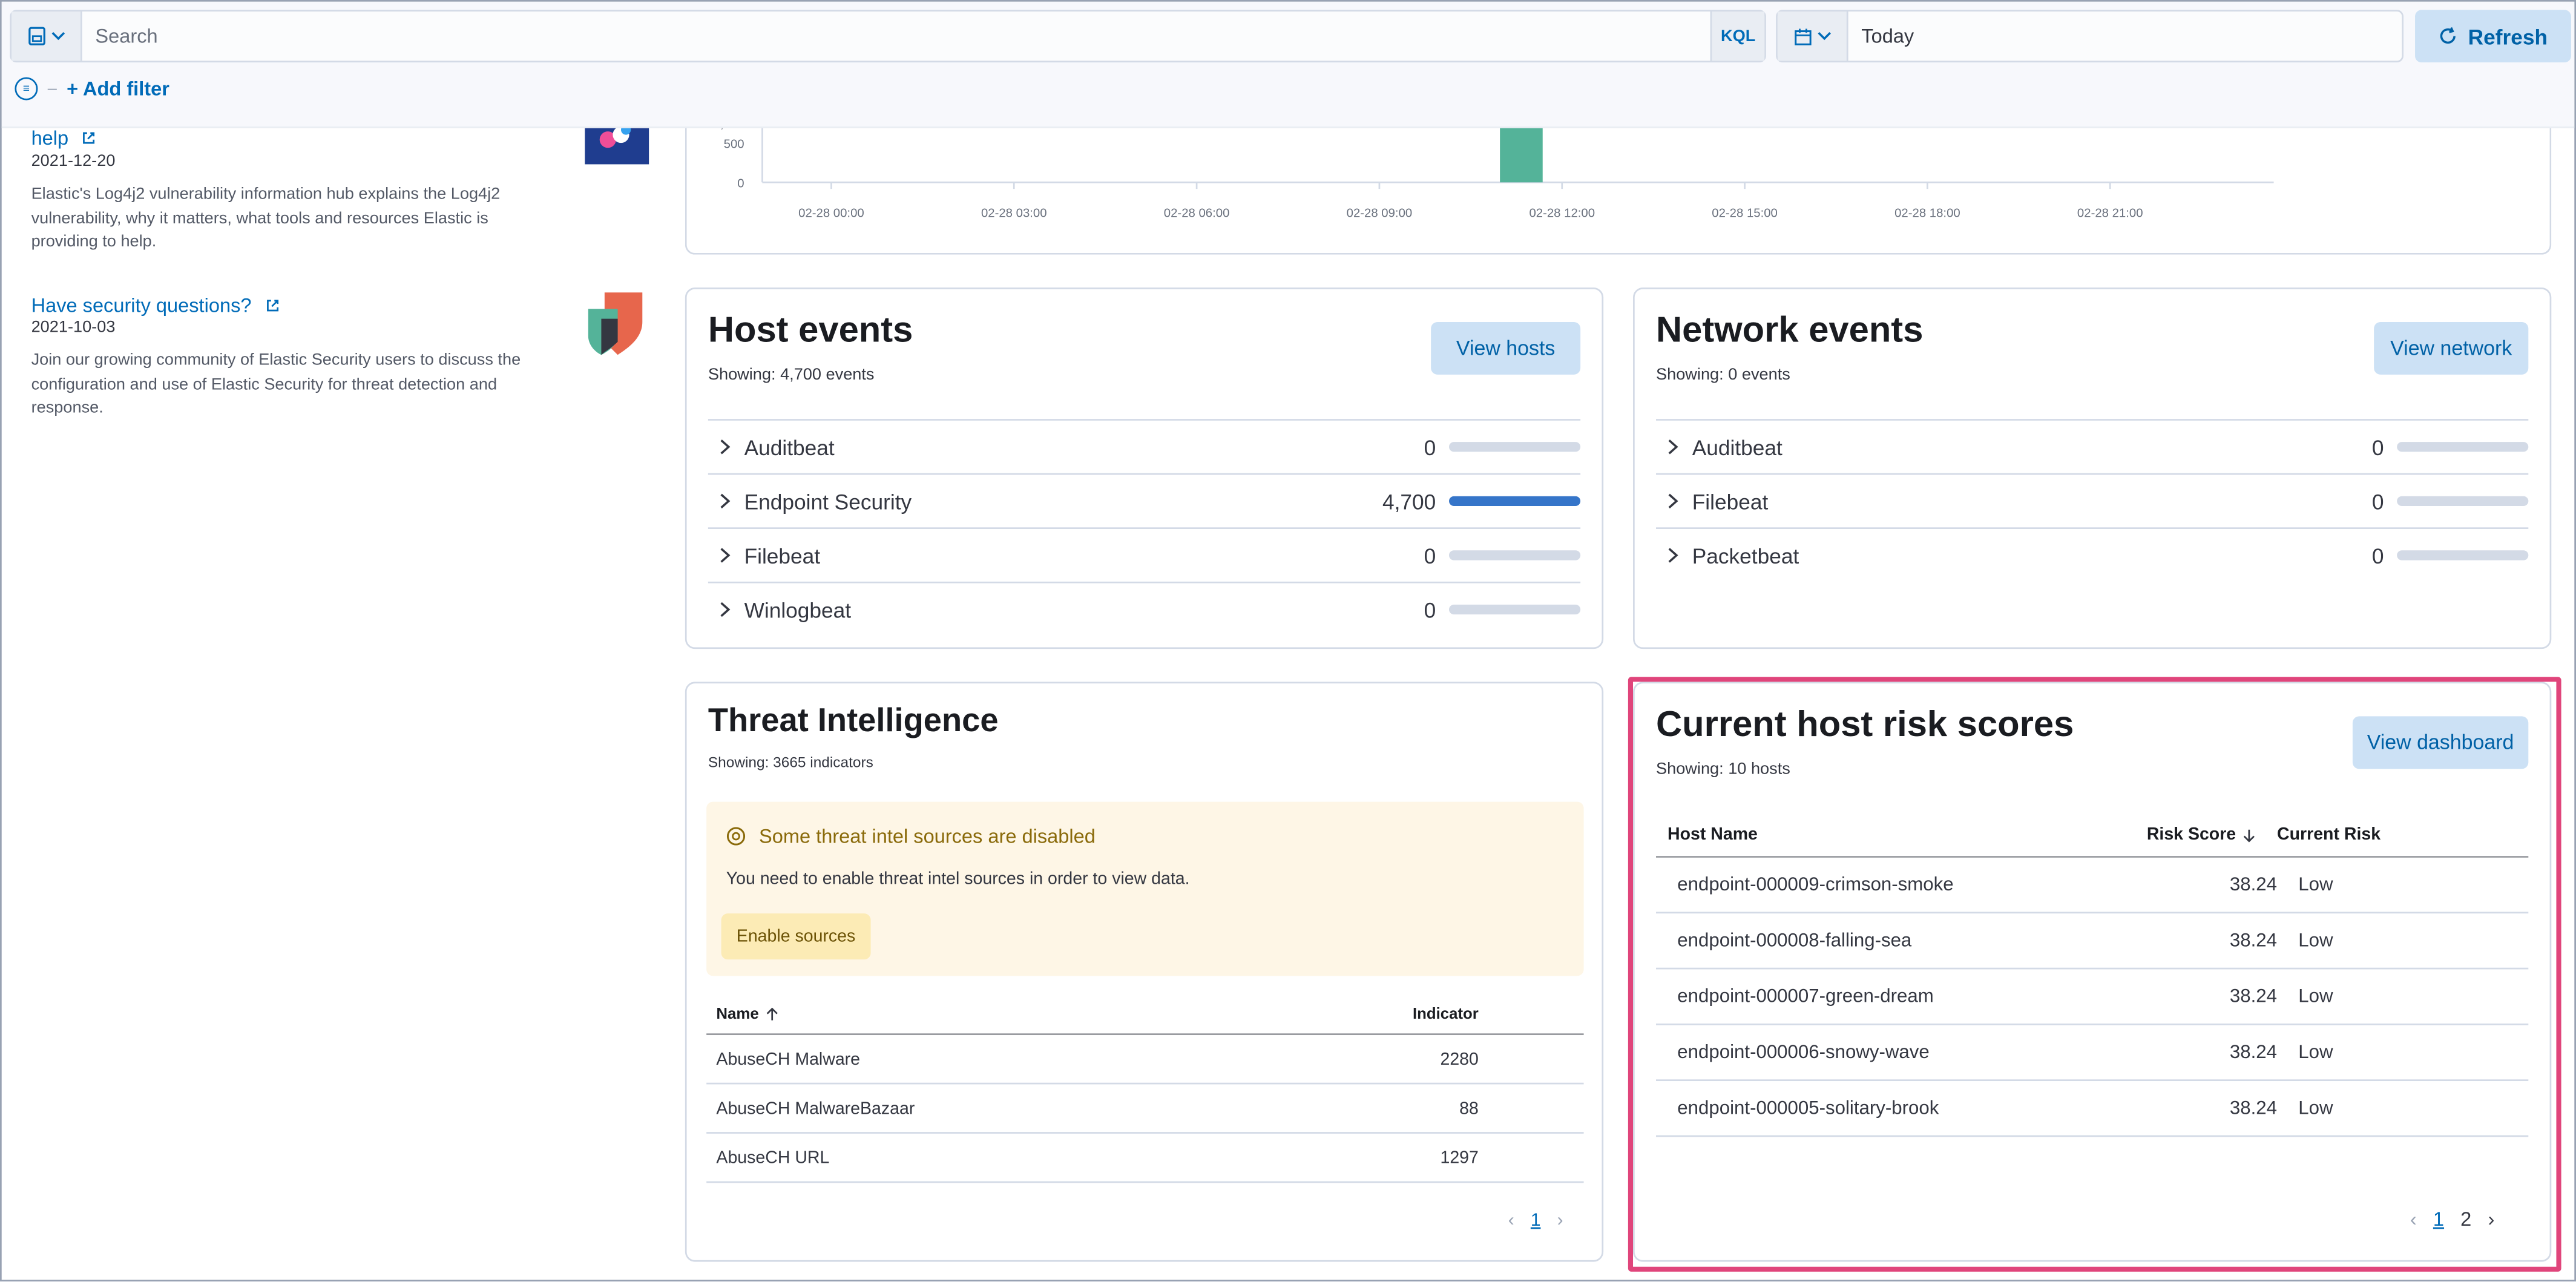 This screenshot has width=2576, height=1282. What do you see at coordinates (1145, 1109) in the screenshot?
I see `table-row: AbuseCH MalwareBazaar 88` at bounding box center [1145, 1109].